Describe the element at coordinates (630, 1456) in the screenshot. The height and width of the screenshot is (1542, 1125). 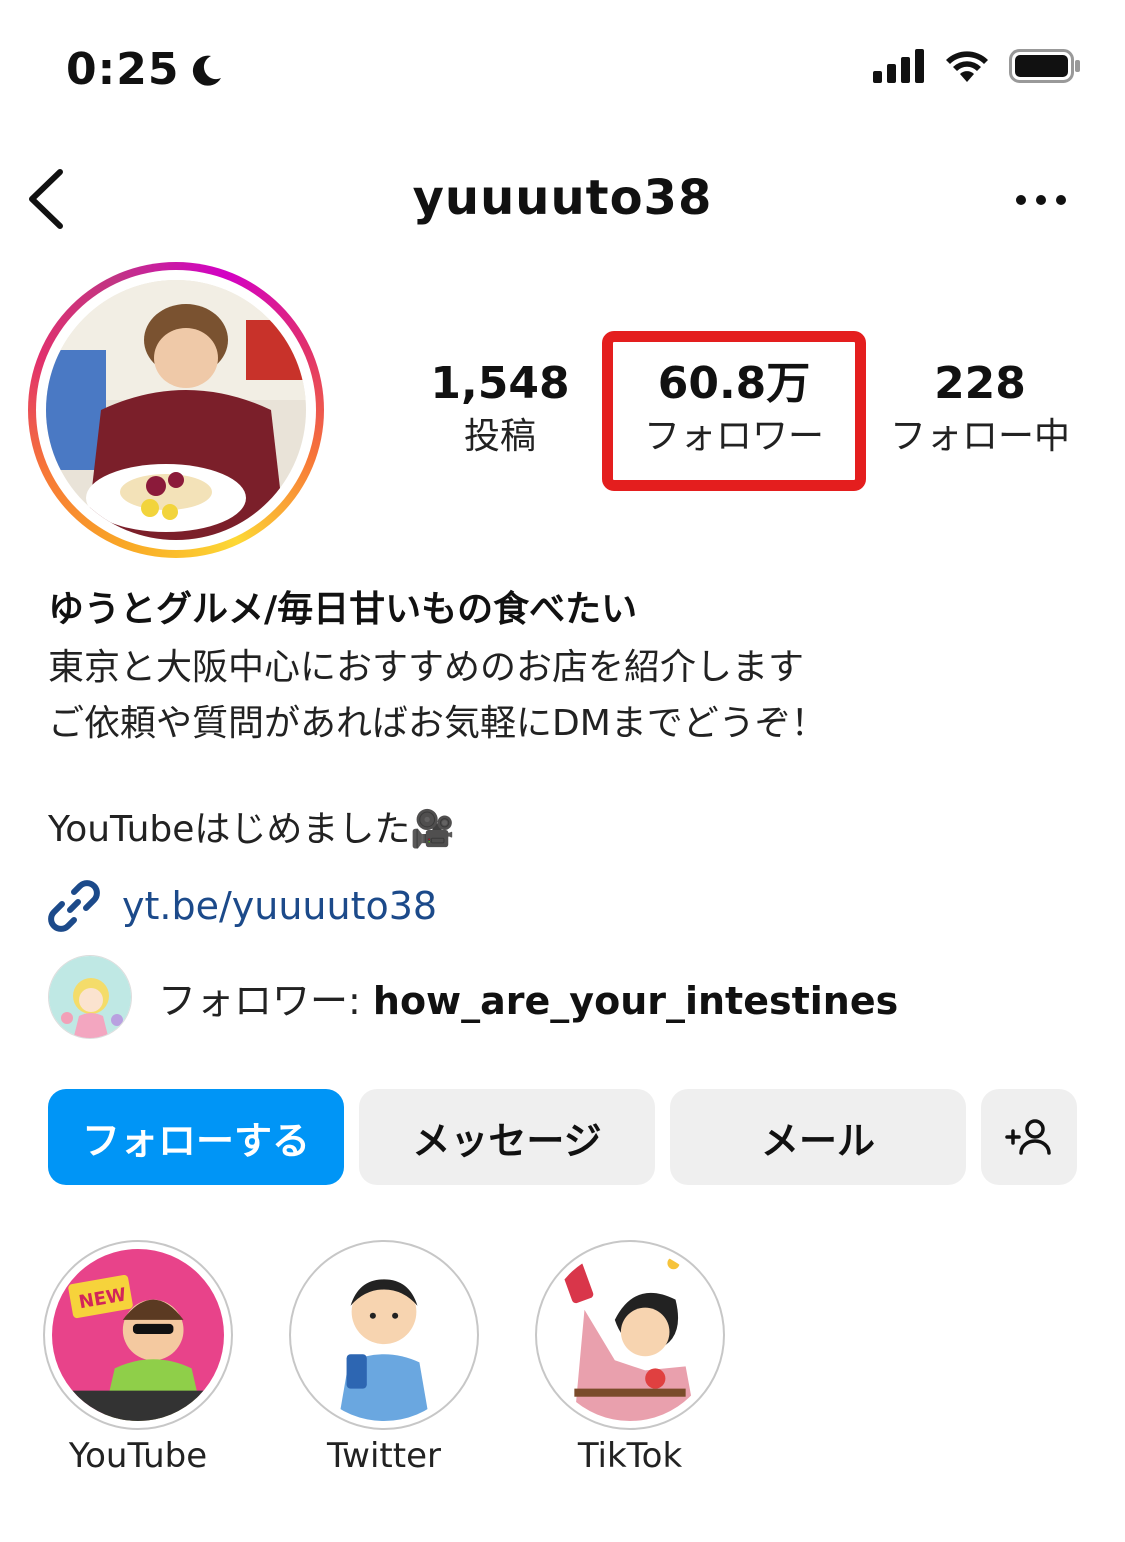
I see `highlight-label: TikTok` at that location.